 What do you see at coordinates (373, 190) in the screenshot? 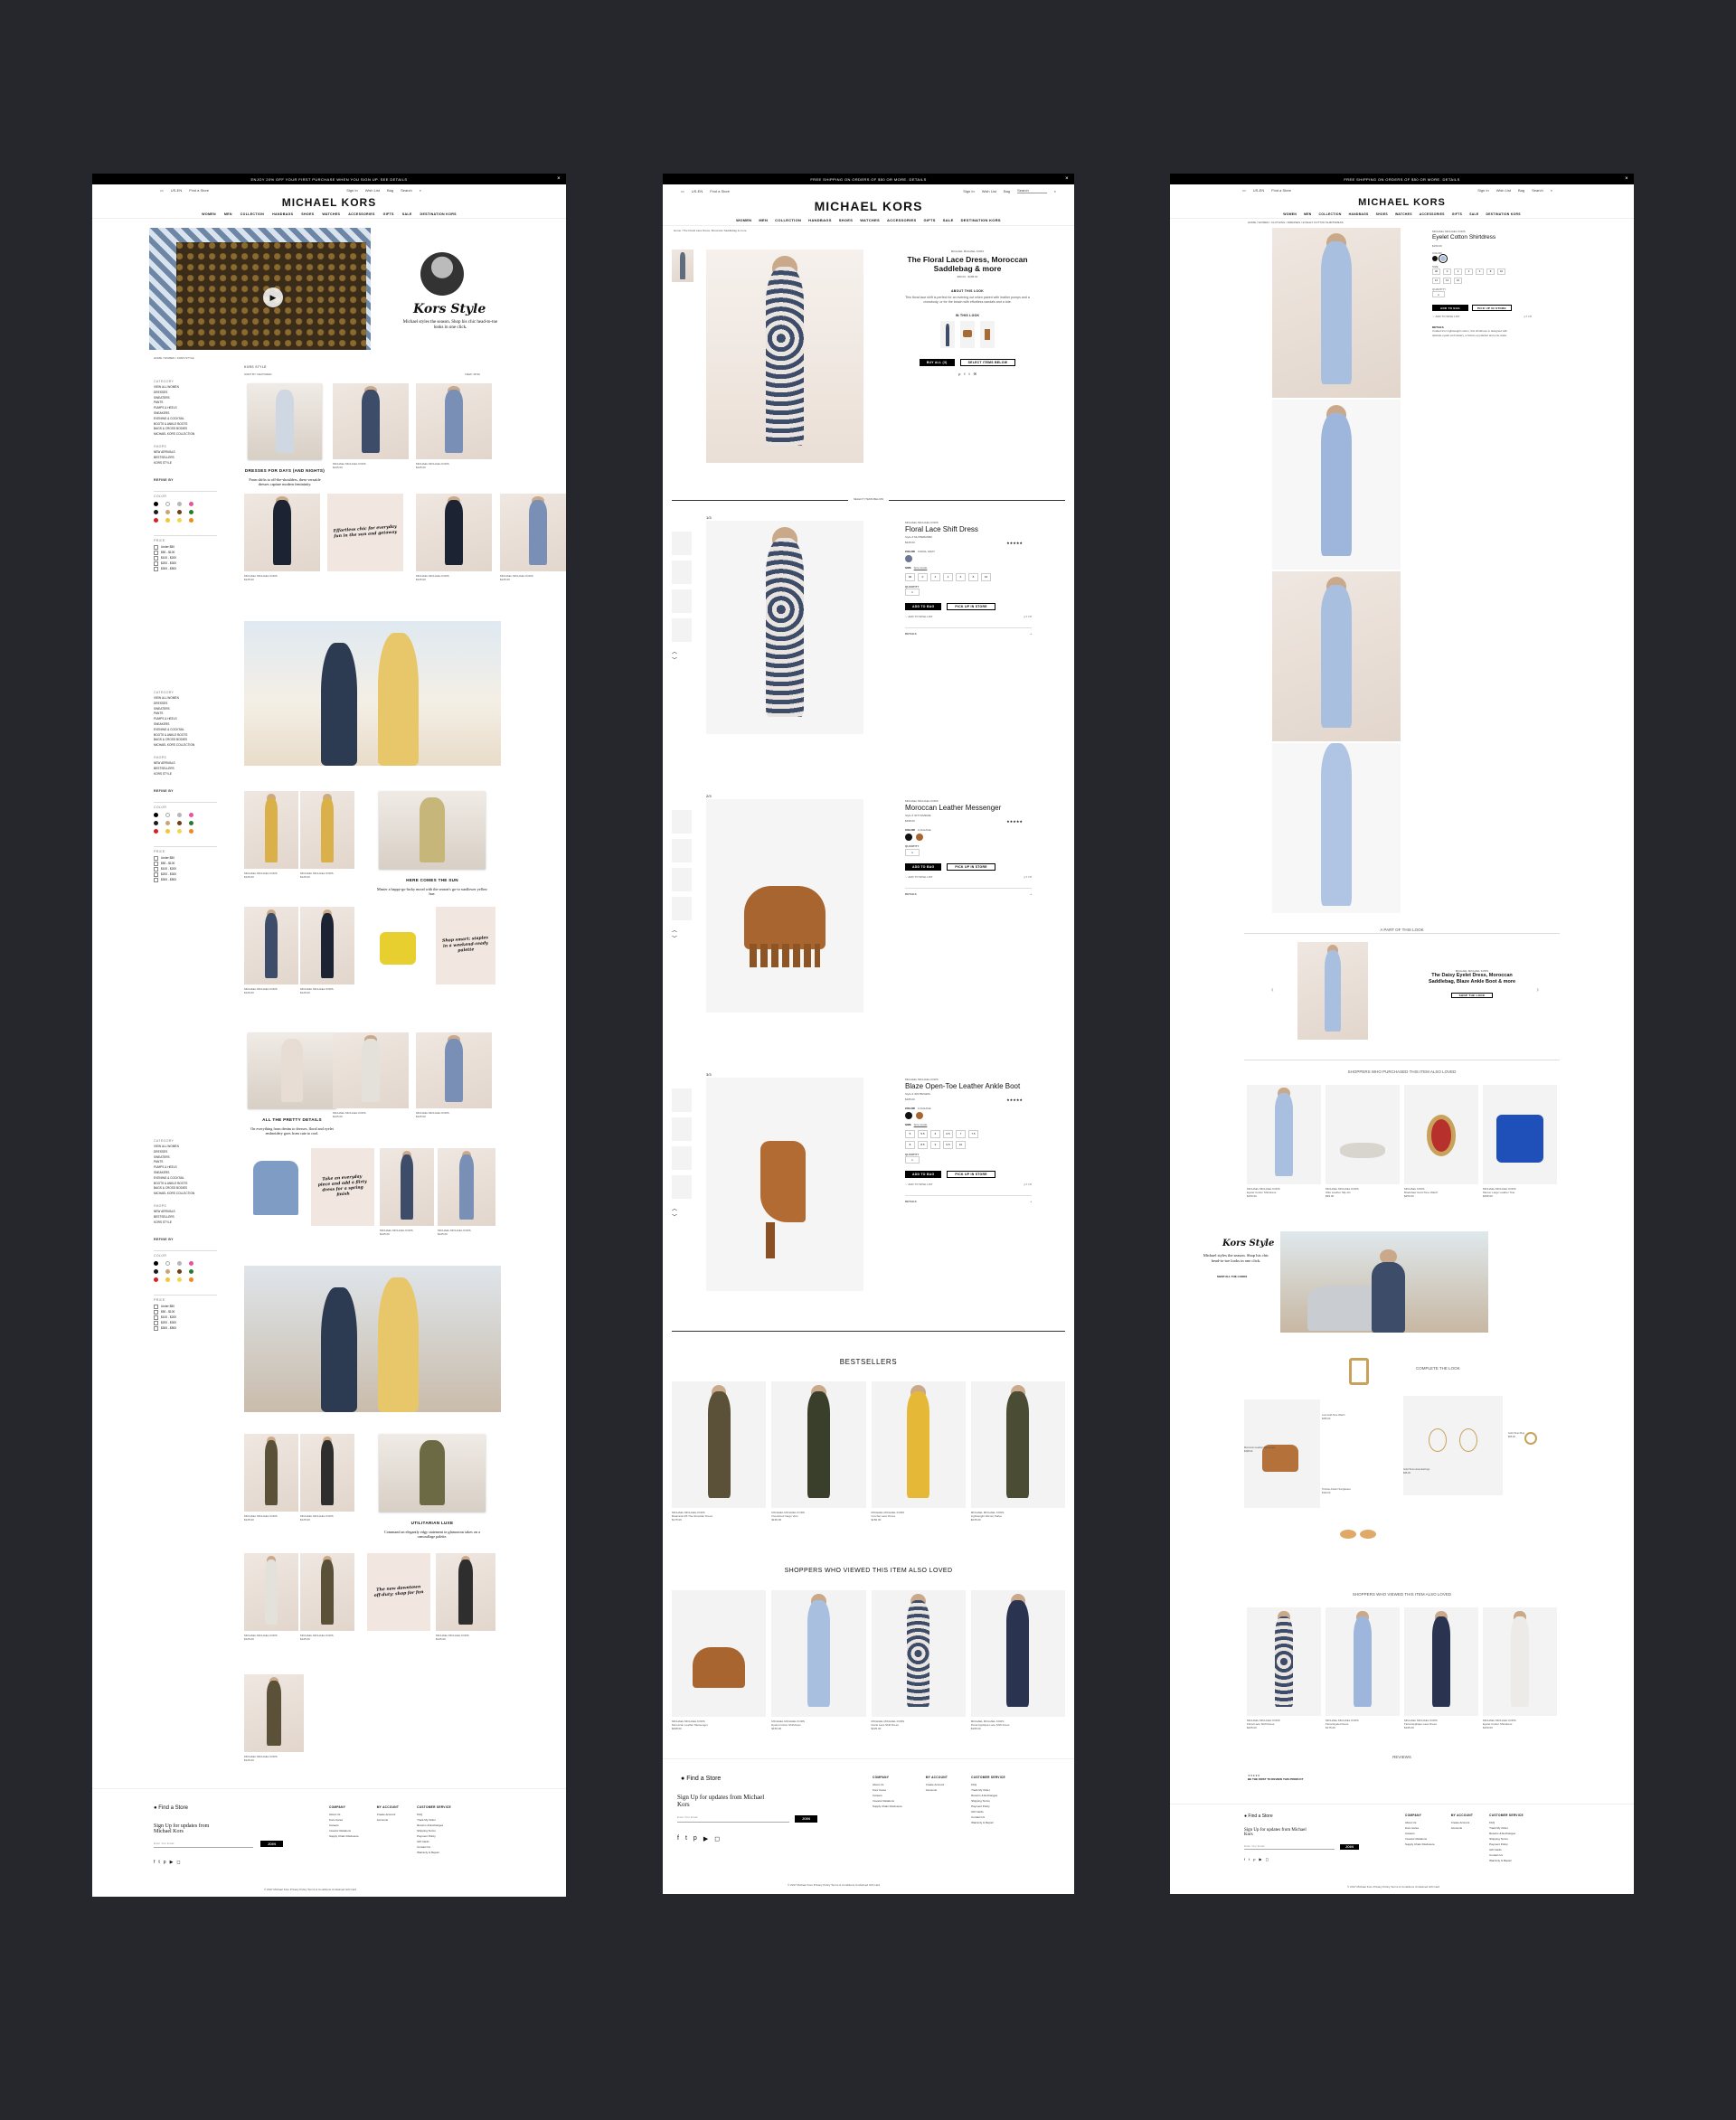
I see `wish-list-link: Wish List` at bounding box center [373, 190].